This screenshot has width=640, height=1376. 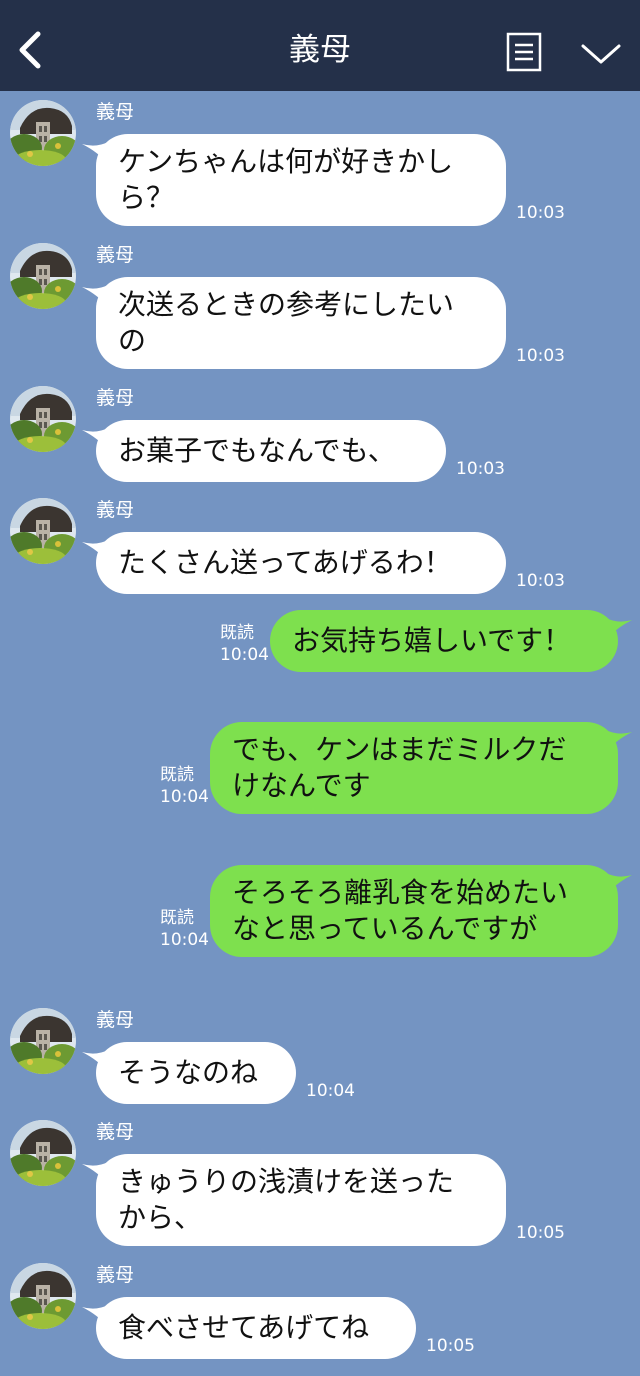 I want to click on message-row: 義母ケンちゃんは何が好きかし ら？ 10:03, so click(x=320, y=163).